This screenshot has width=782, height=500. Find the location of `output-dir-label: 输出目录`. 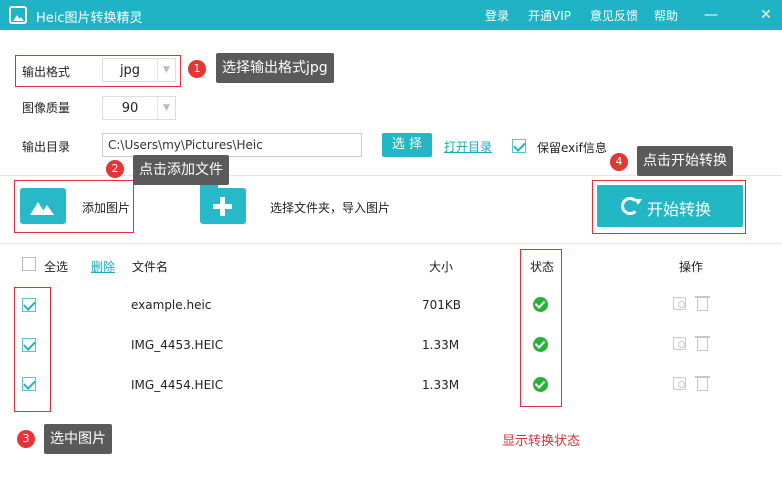

output-dir-label: 输出目录 is located at coordinates (46, 147).